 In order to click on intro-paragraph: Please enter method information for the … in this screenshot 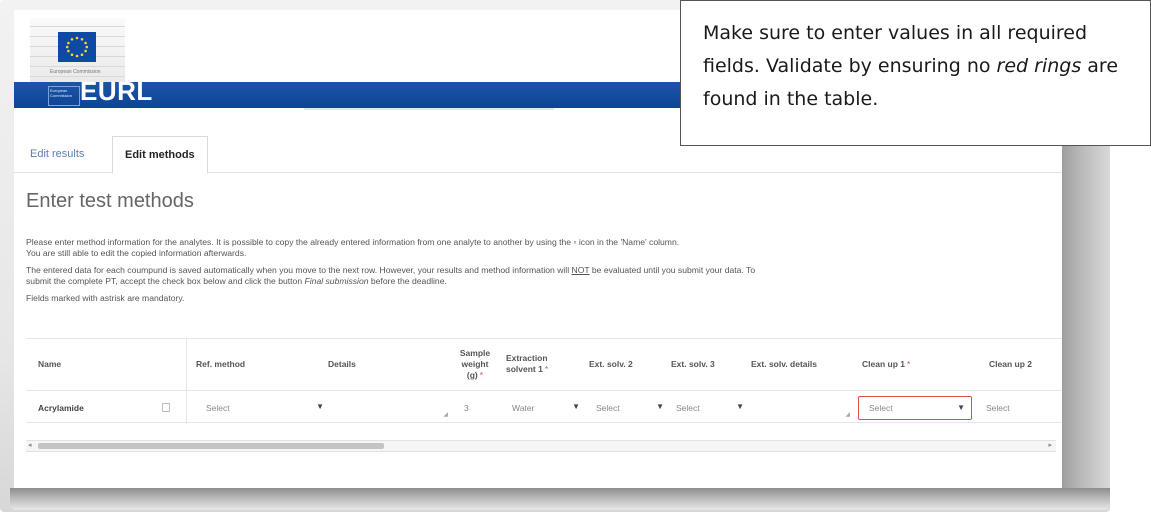, I will do `click(541, 248)`.